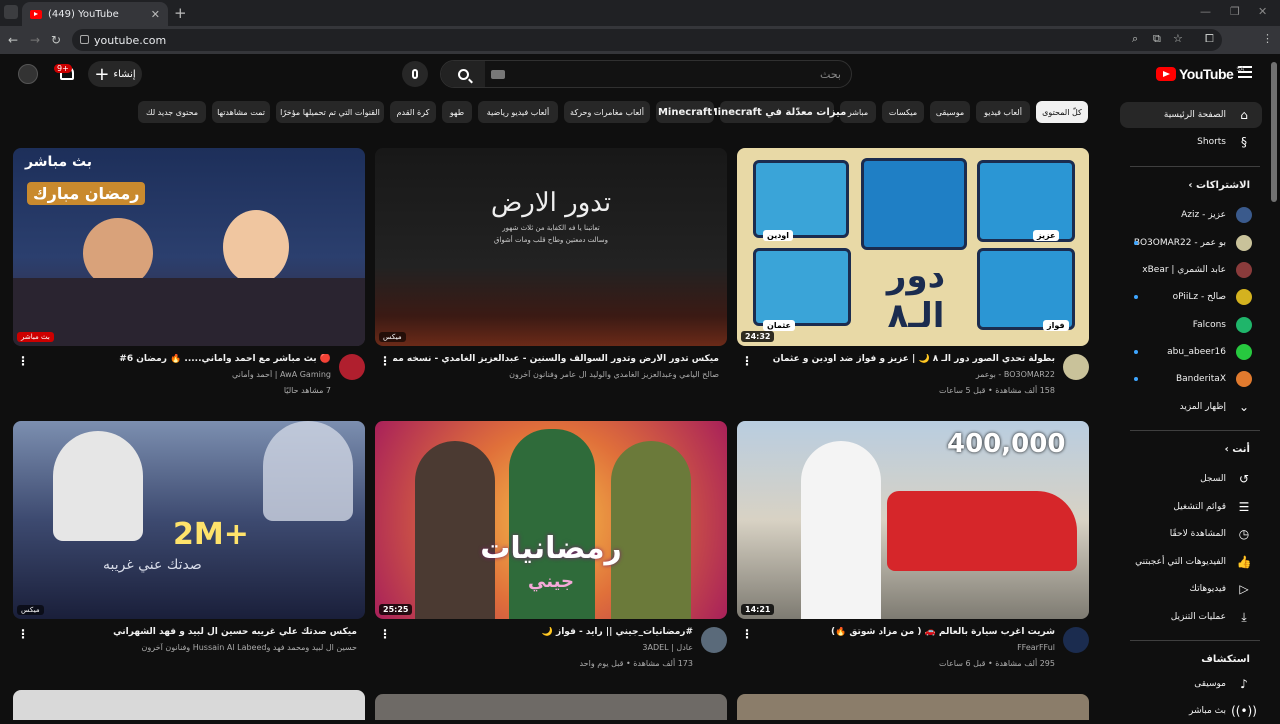  I want to click on subscription-item: صالح - oPiiLz, so click(1191, 297).